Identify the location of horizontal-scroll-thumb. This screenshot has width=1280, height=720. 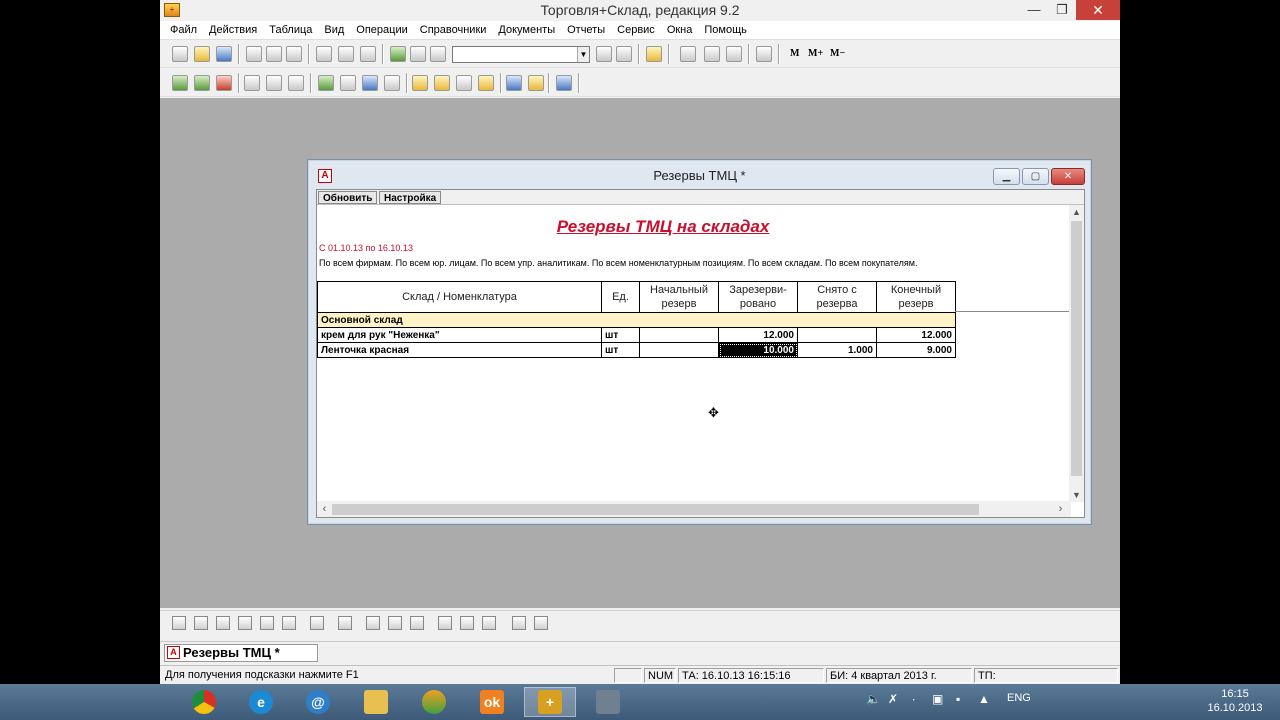
(655, 509).